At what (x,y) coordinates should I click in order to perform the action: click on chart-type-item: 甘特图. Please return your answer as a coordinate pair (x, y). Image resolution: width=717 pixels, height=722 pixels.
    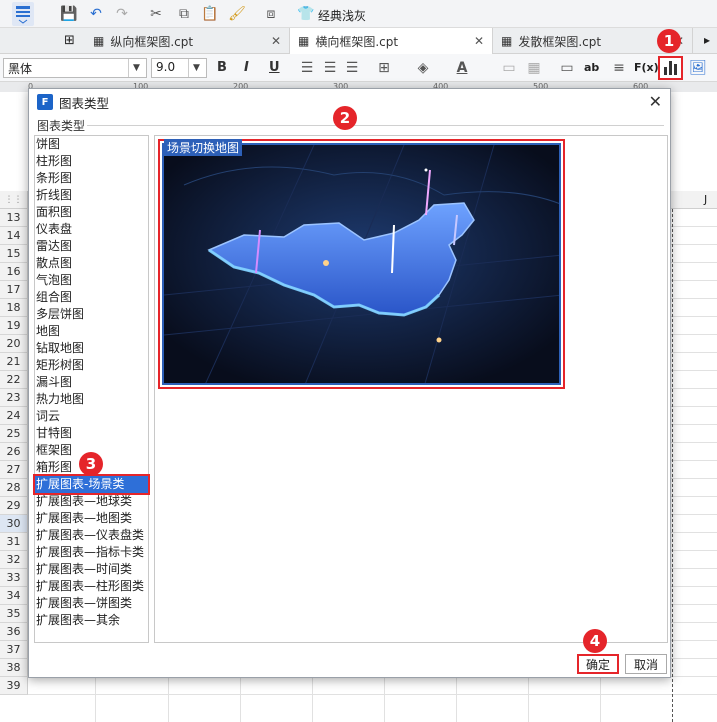
    Looking at the image, I should click on (91, 433).